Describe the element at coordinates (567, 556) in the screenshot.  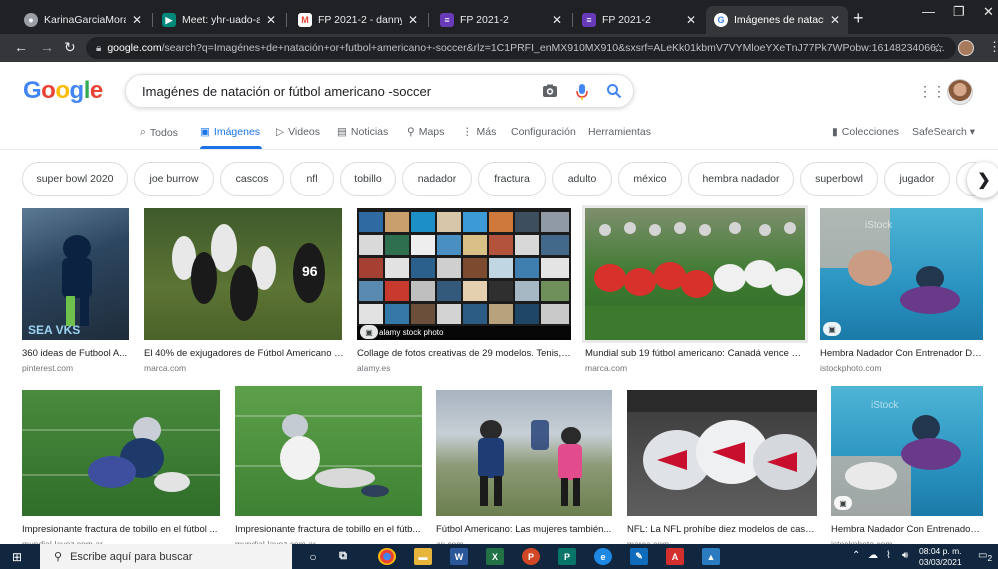
I see `publisher-icon: P` at that location.